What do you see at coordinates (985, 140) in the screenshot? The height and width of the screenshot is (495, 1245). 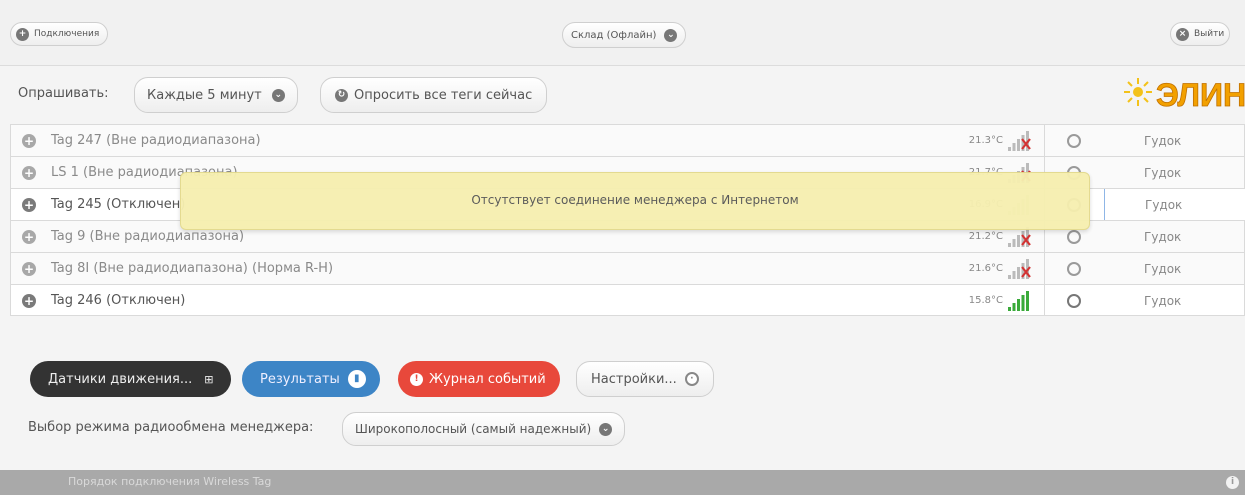 I see `tag-temperature: 21.3°C` at bounding box center [985, 140].